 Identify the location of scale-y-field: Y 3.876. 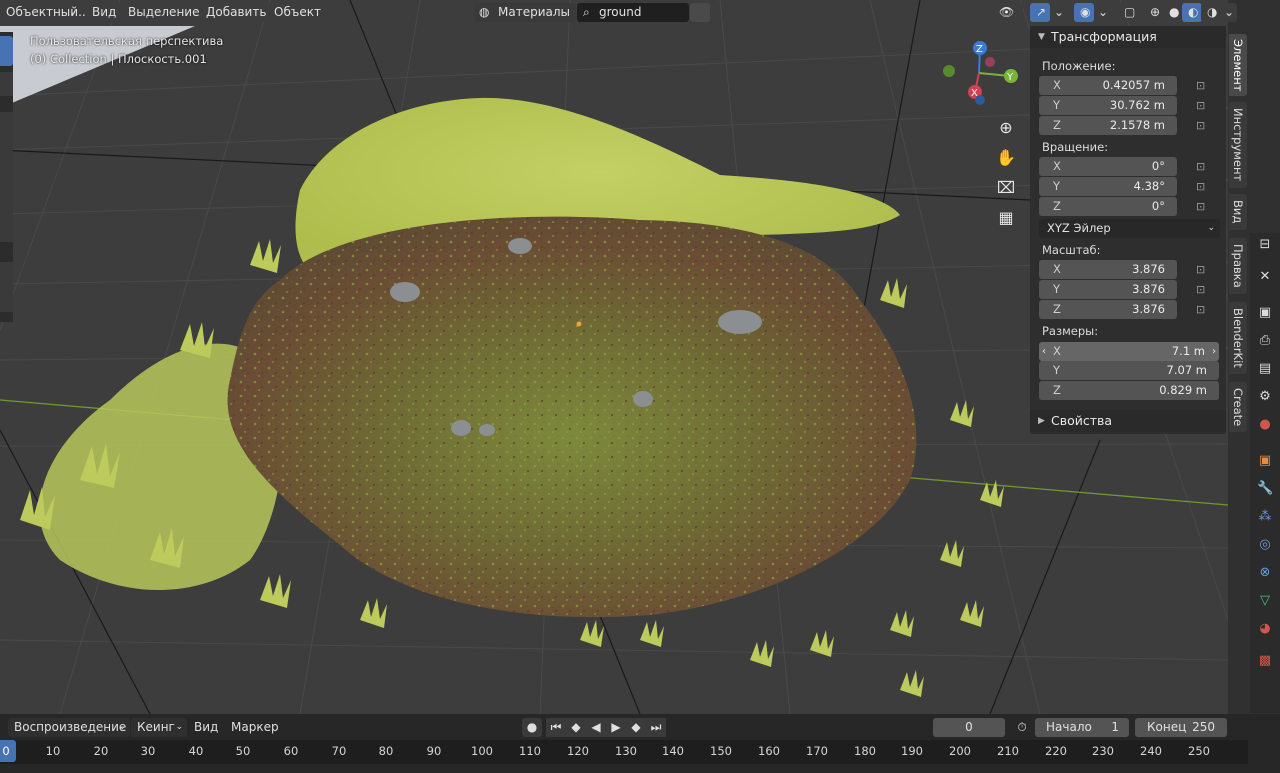
(1108, 289).